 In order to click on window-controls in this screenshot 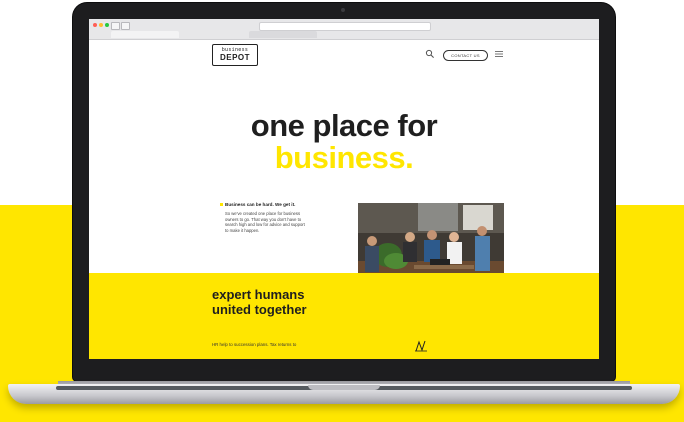, I will do `click(101, 25)`.